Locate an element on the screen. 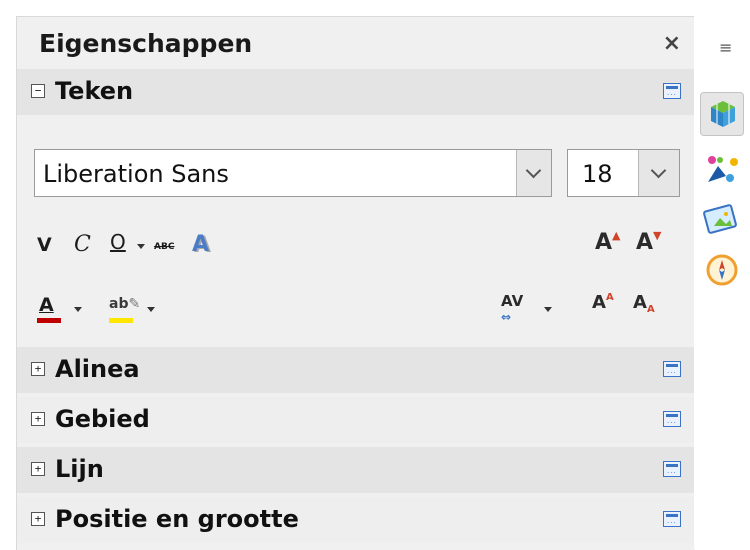 The image size is (750, 550). superscript-icon: A is located at coordinates (599, 302).